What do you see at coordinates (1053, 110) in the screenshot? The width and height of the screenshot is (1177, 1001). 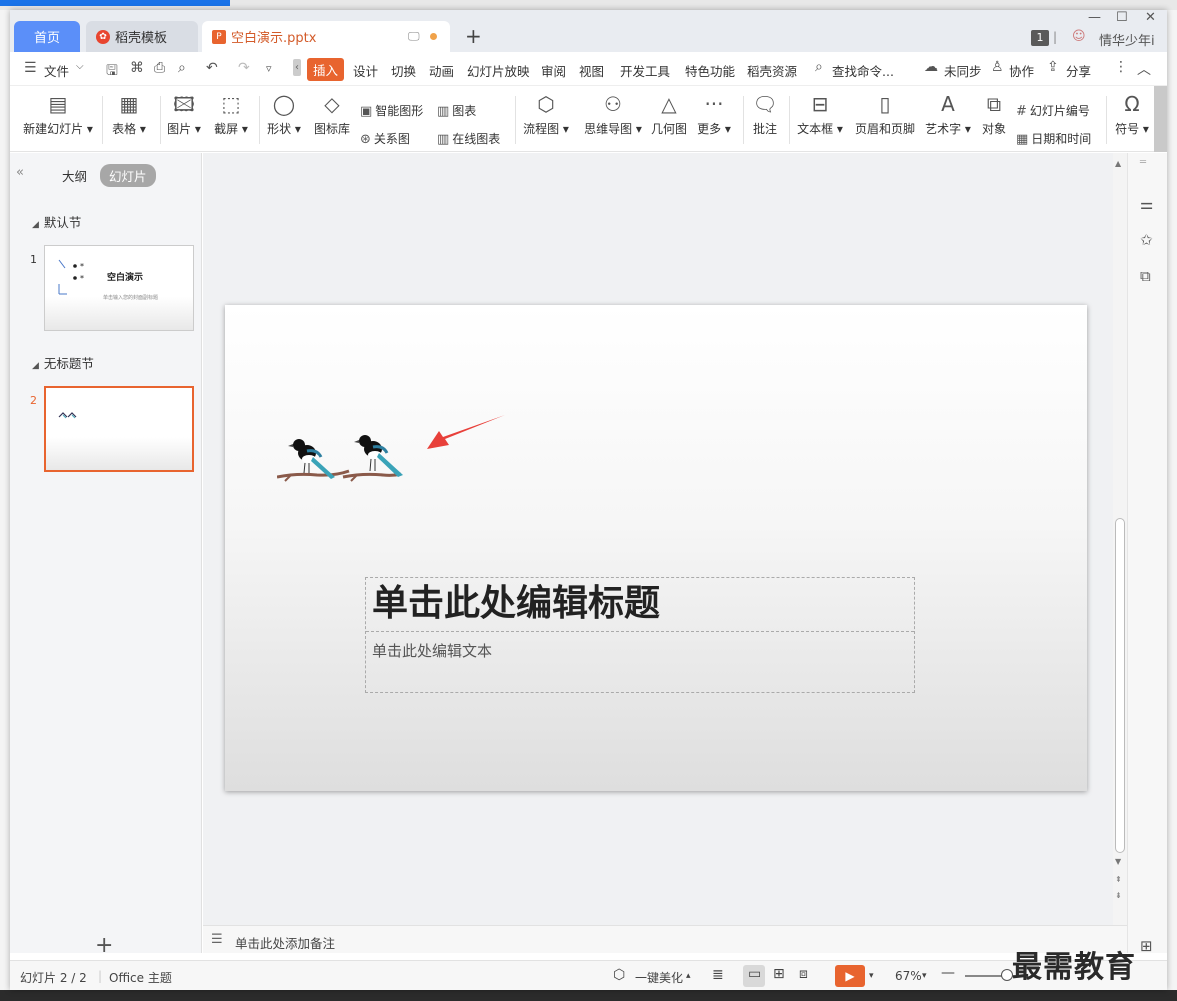 I see `slide-number-button: # 幻灯片编号` at bounding box center [1053, 110].